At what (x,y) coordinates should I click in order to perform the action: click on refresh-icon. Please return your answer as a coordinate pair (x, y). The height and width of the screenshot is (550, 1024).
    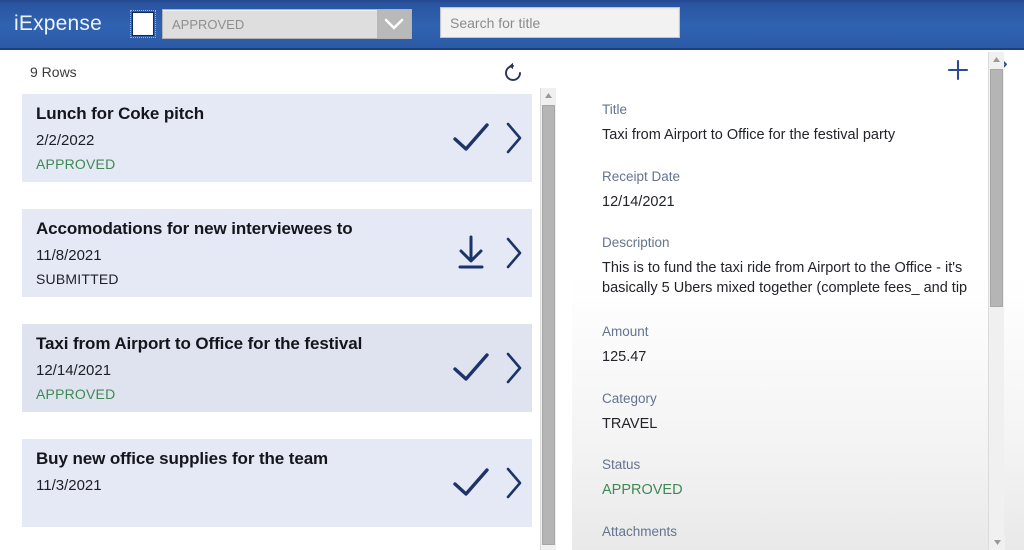
    Looking at the image, I should click on (513, 73).